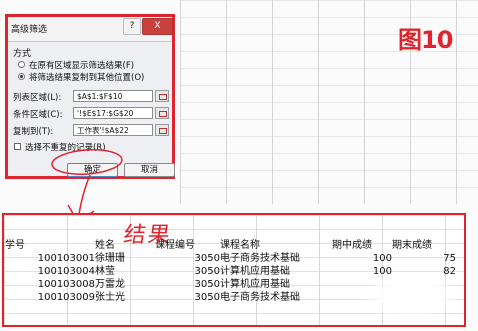 The height and width of the screenshot is (331, 478). I want to click on criteria-range-label: 条件区域(C):, so click(38, 115).